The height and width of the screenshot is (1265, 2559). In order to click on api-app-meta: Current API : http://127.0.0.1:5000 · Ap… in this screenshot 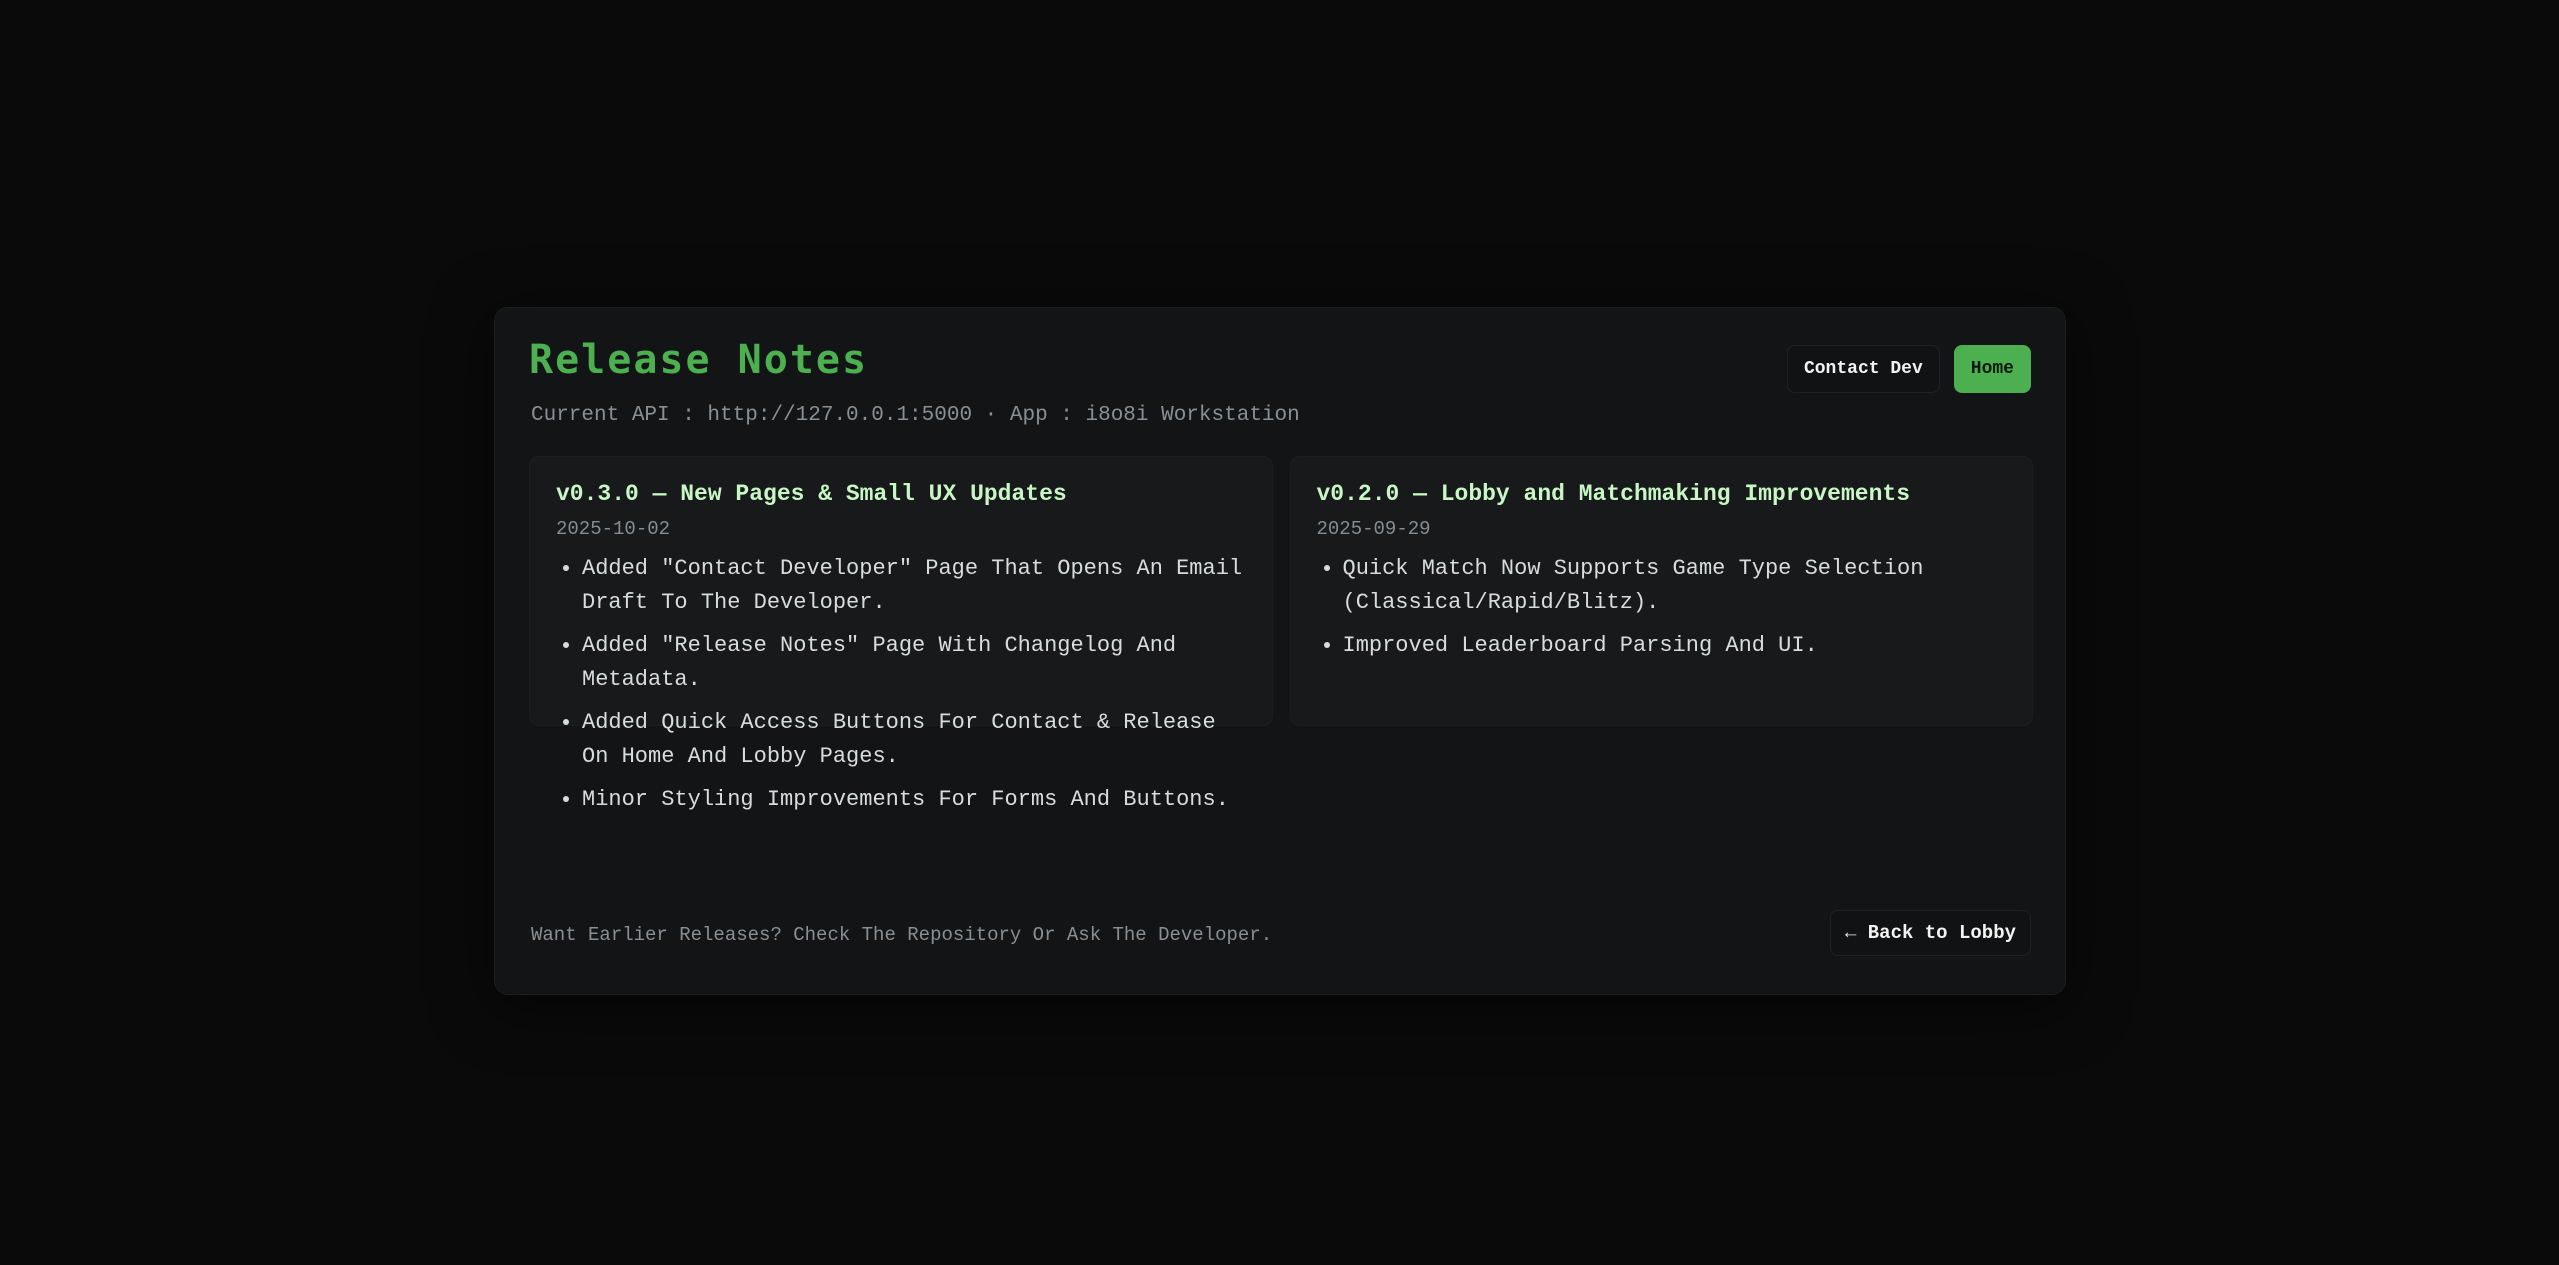, I will do `click(915, 415)`.